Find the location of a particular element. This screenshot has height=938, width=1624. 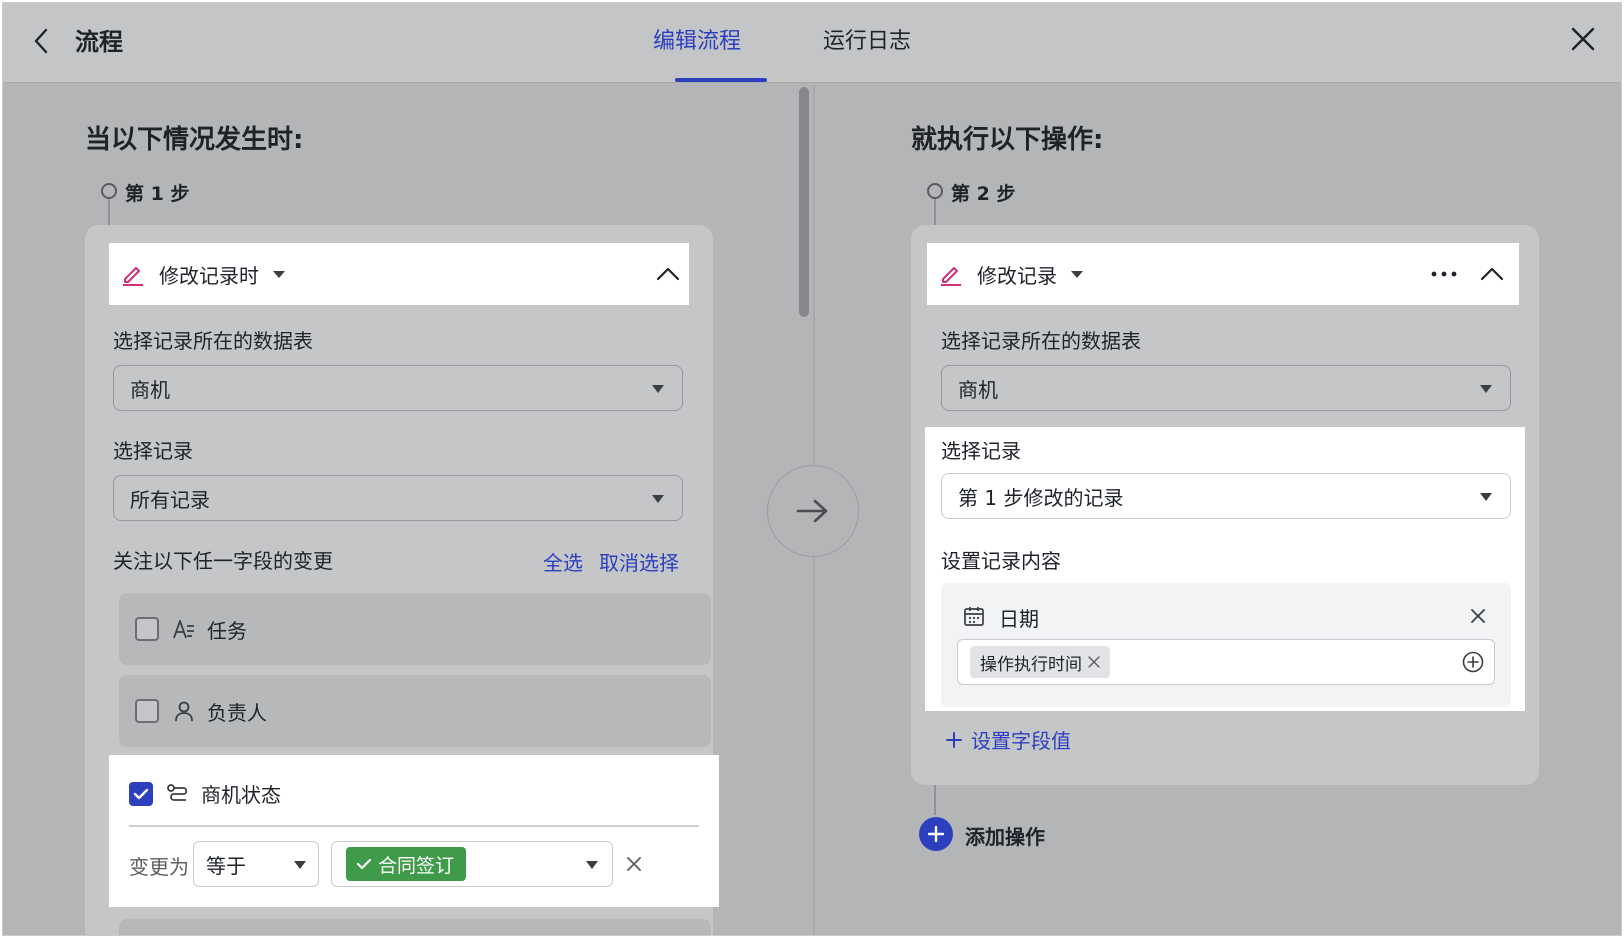

field-status-header: 商机状态 is located at coordinates (205, 793).